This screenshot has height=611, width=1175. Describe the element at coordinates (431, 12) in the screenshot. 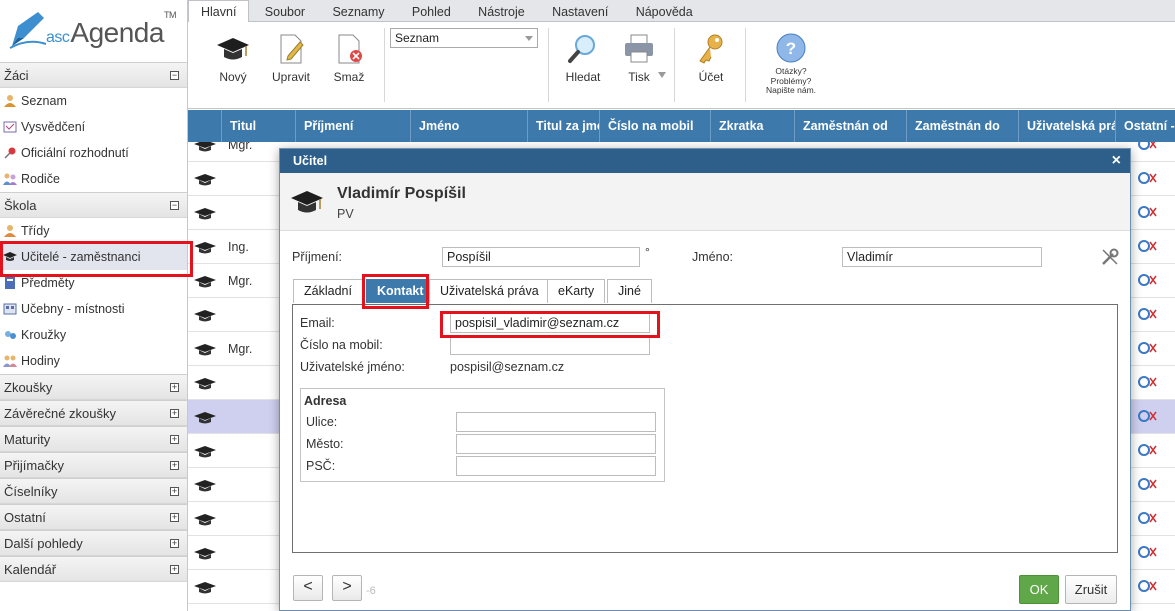

I see `tab-pohled: Pohled` at that location.